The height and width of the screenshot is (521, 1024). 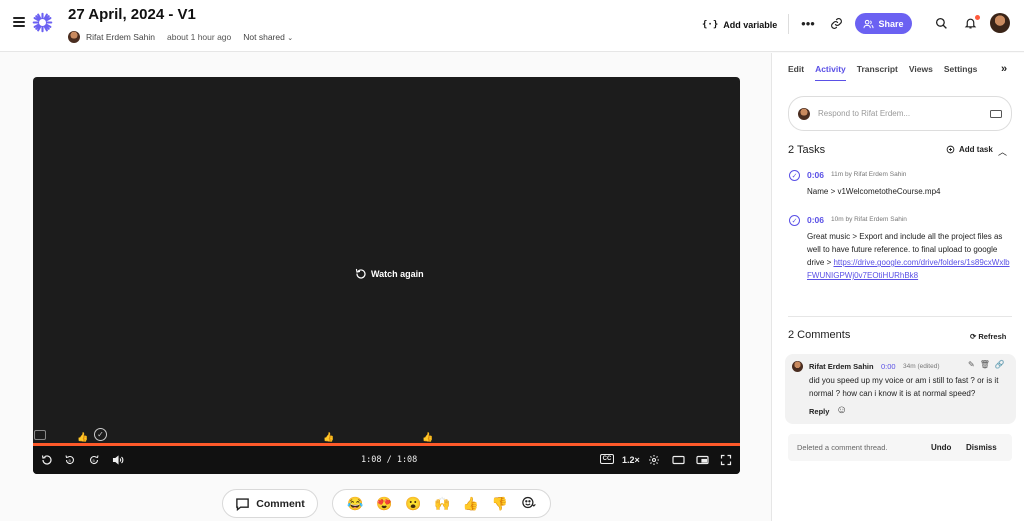 What do you see at coordinates (500, 504) in the screenshot?
I see `thumbs-down-emoji-button: 👎` at bounding box center [500, 504].